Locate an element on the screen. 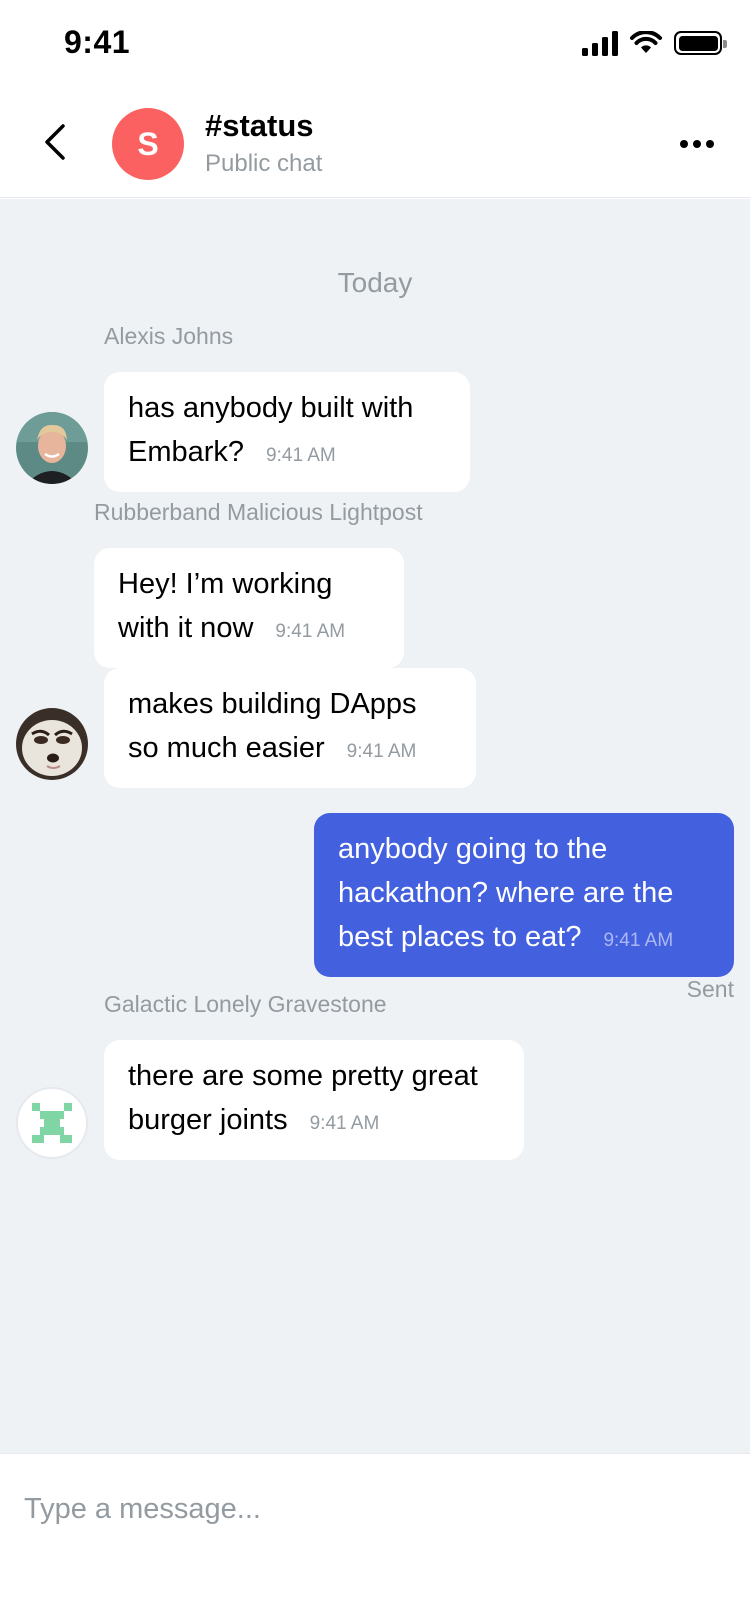 This screenshot has width=750, height=1624. channel-subtitle: Public chat is located at coordinates (264, 163).